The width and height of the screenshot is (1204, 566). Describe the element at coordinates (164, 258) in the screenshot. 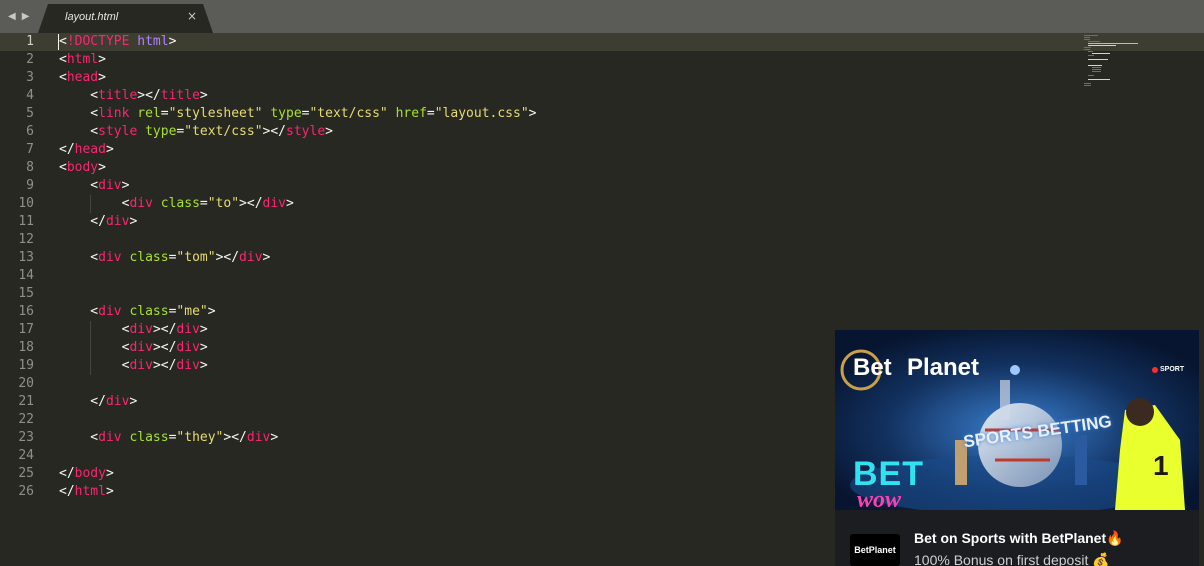

I see `code-line: <div class="tom"></div>` at that location.